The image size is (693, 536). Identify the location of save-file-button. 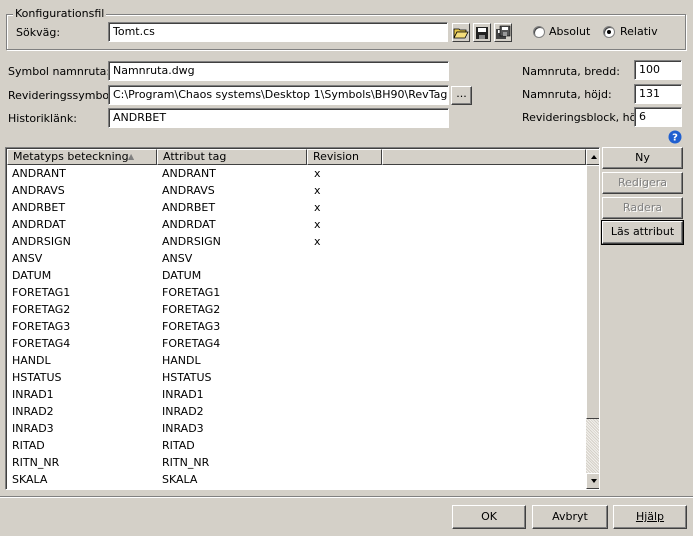
(482, 32).